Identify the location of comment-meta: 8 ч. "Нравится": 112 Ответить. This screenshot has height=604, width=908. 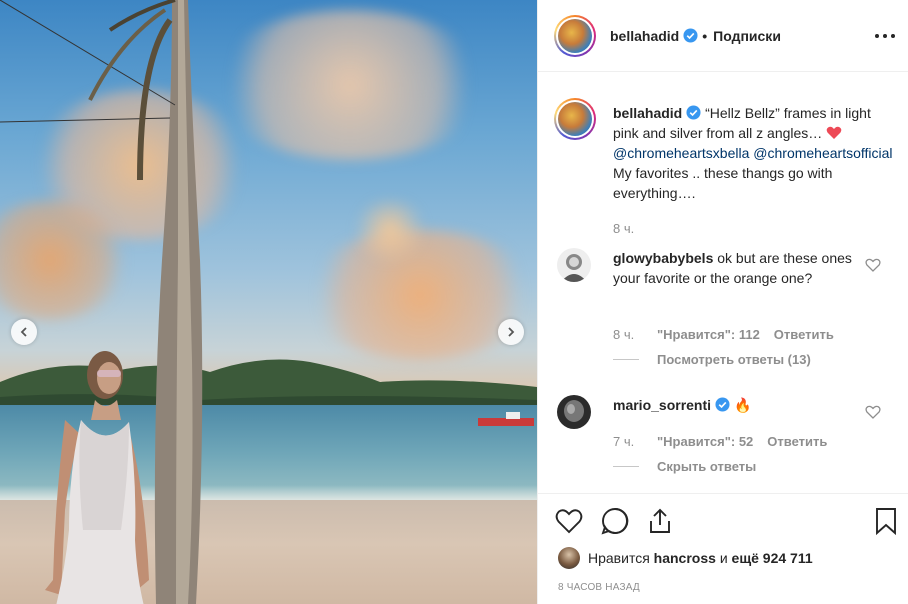
(723, 334).